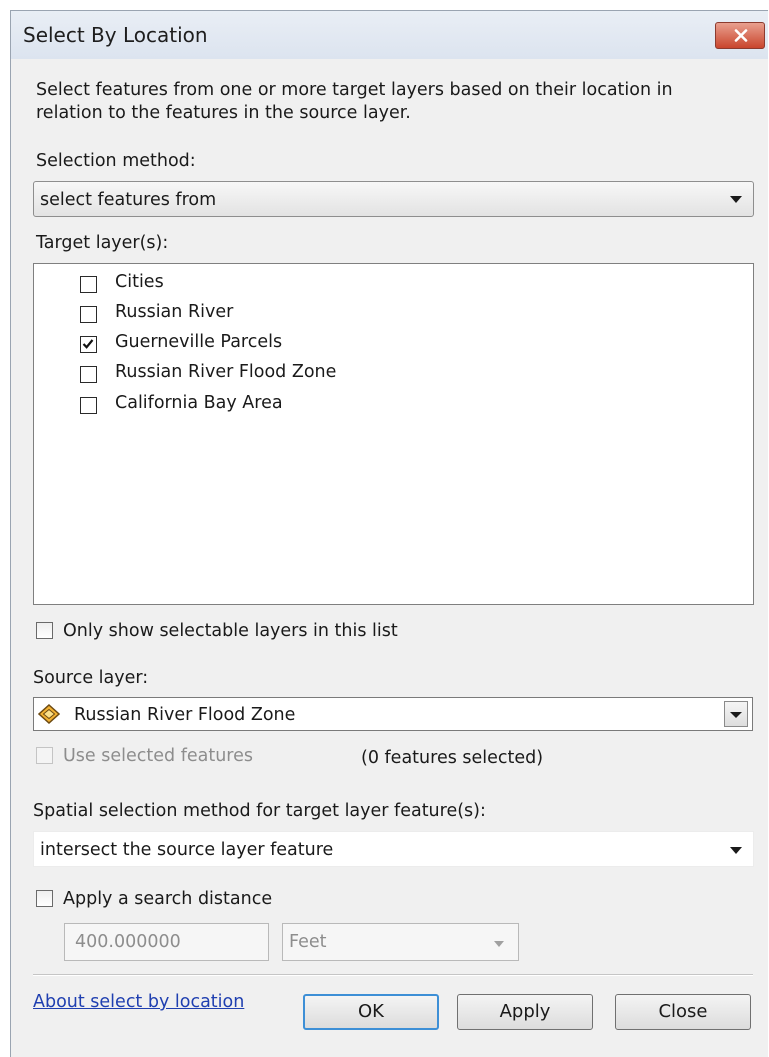  Describe the element at coordinates (260, 316) in the screenshot. I see `target-layer-item: Russian River` at that location.